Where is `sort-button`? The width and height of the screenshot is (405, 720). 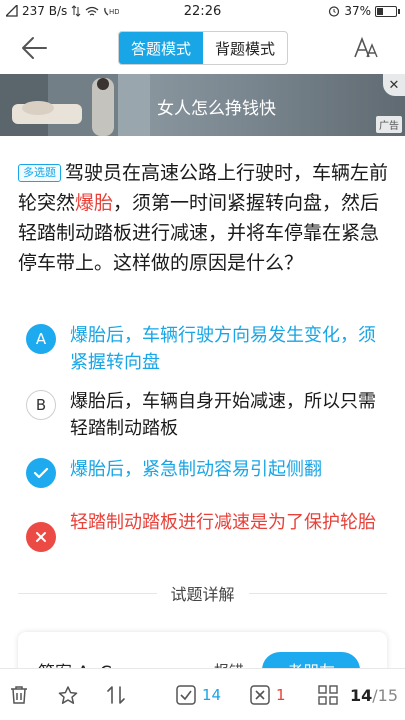
sort-button is located at coordinates (116, 694).